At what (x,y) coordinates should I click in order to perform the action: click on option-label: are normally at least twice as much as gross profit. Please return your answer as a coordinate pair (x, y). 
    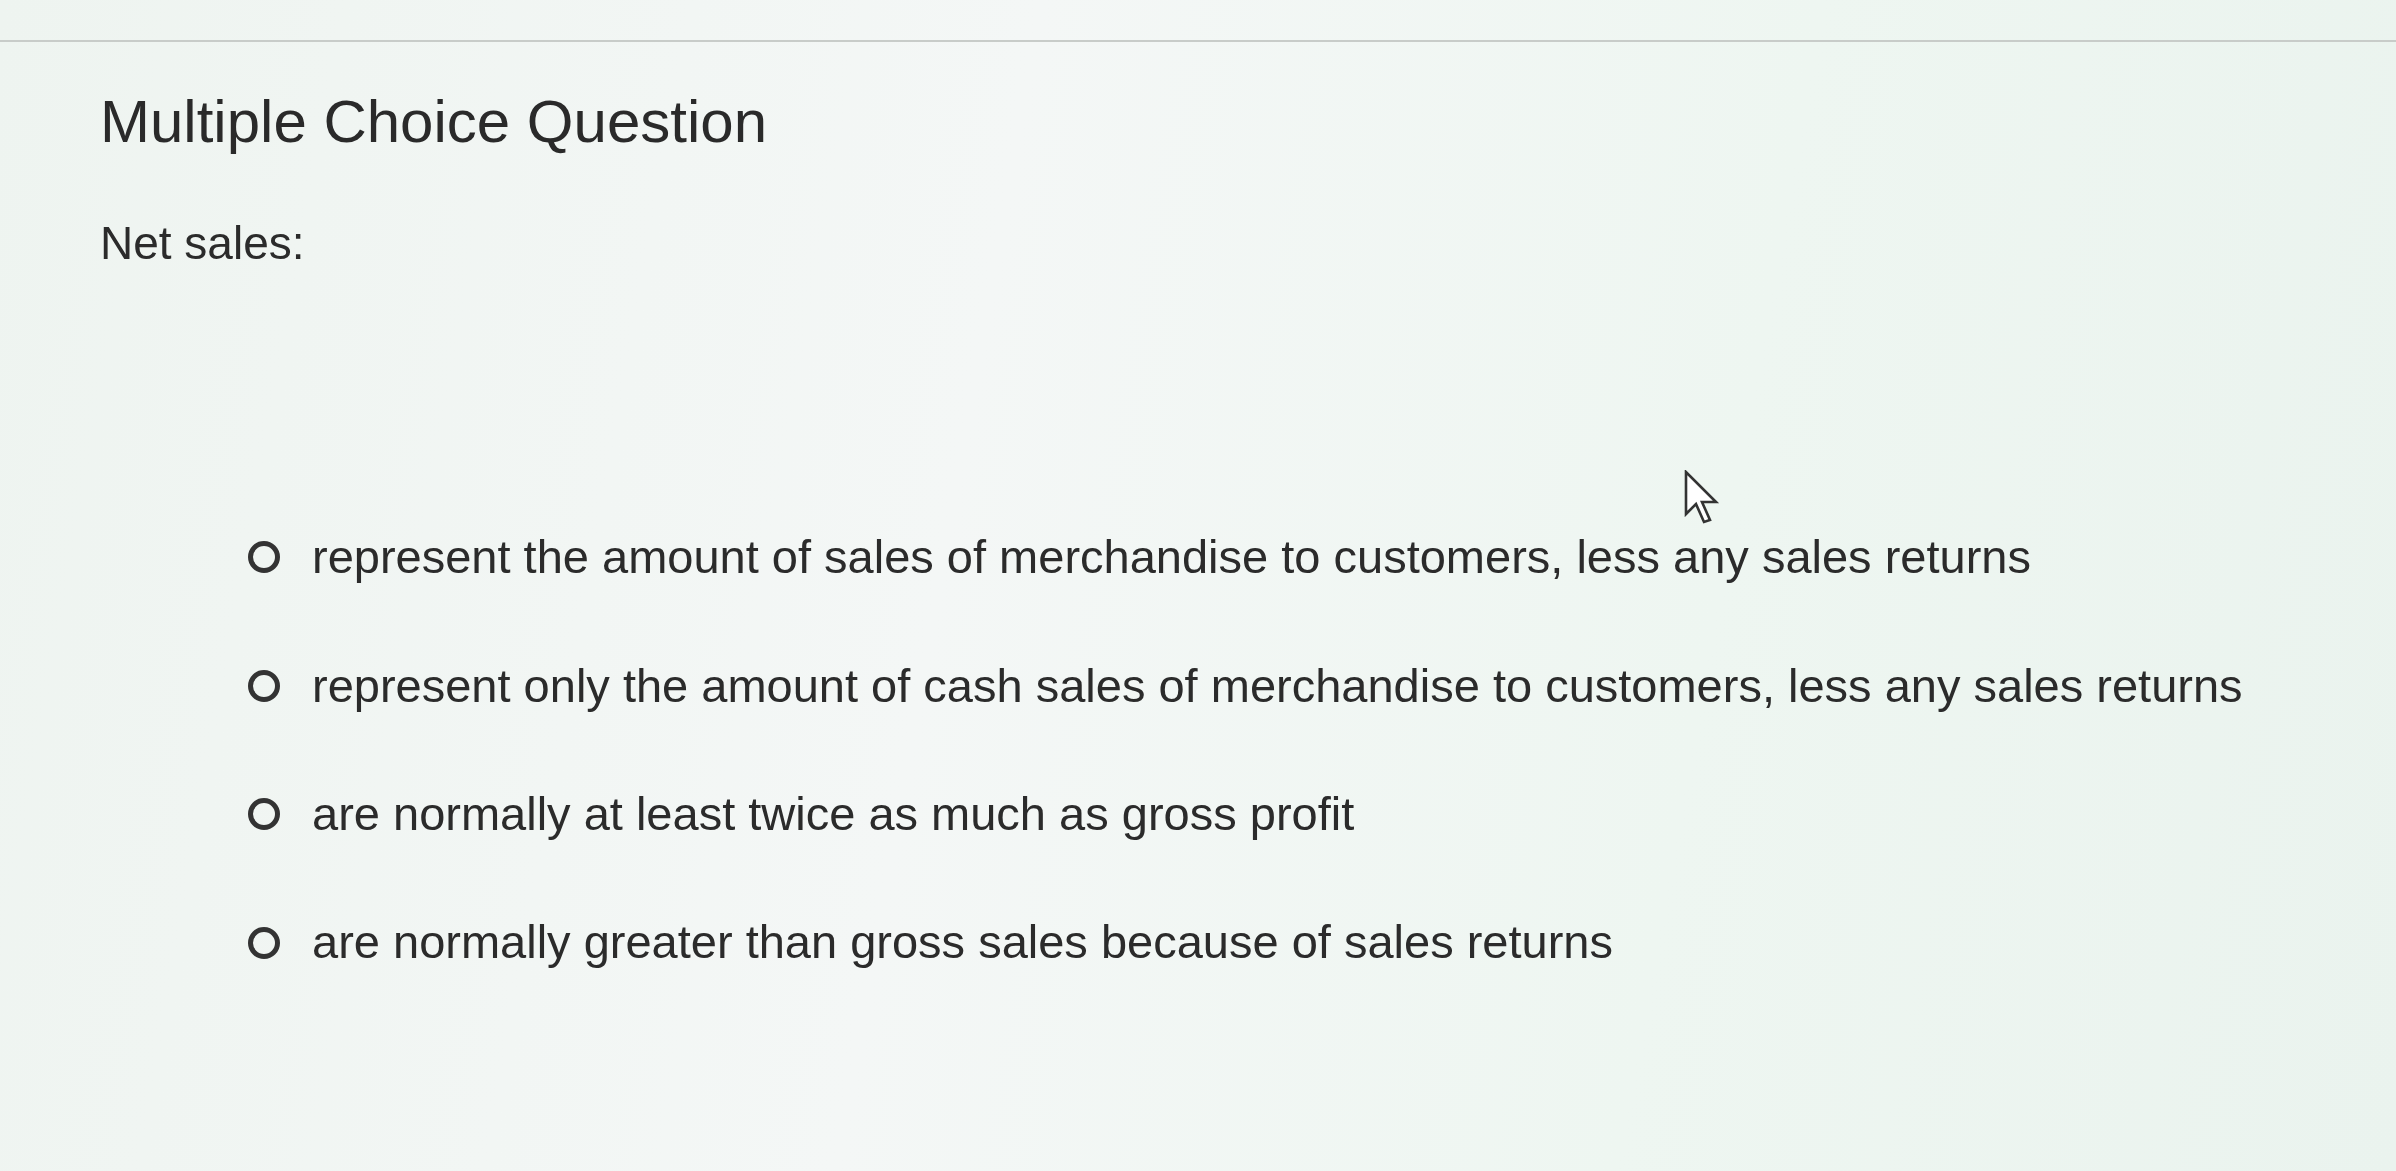
    Looking at the image, I should click on (833, 814).